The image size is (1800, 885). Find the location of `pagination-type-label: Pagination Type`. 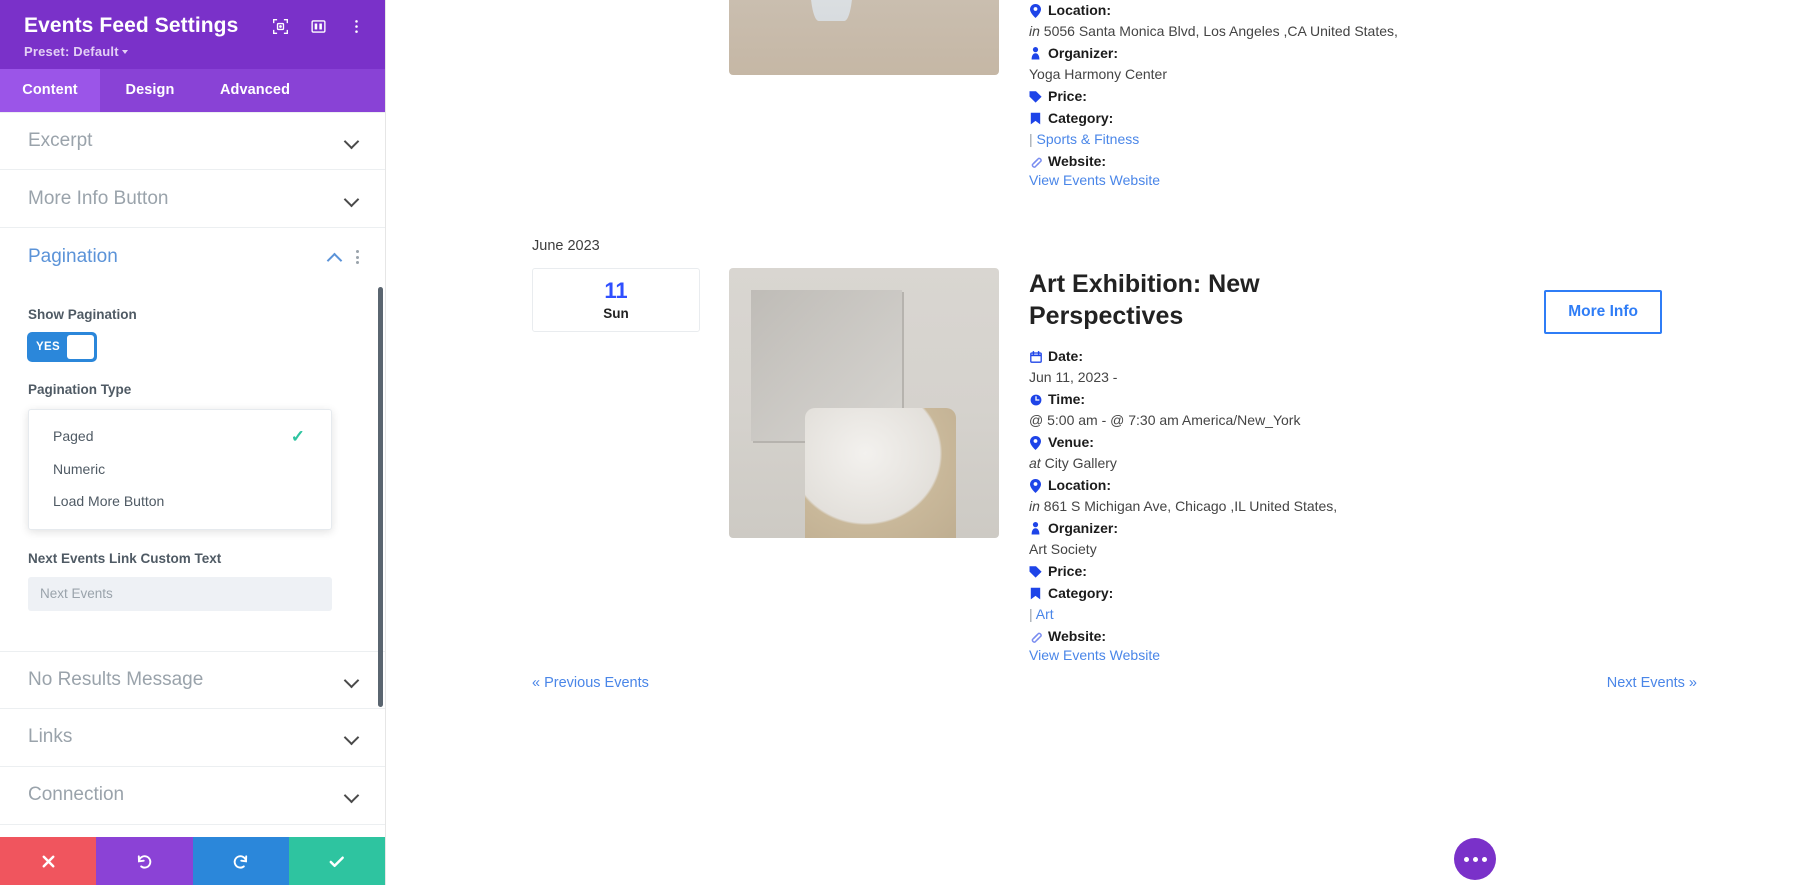

pagination-type-label: Pagination Type is located at coordinates (80, 390).